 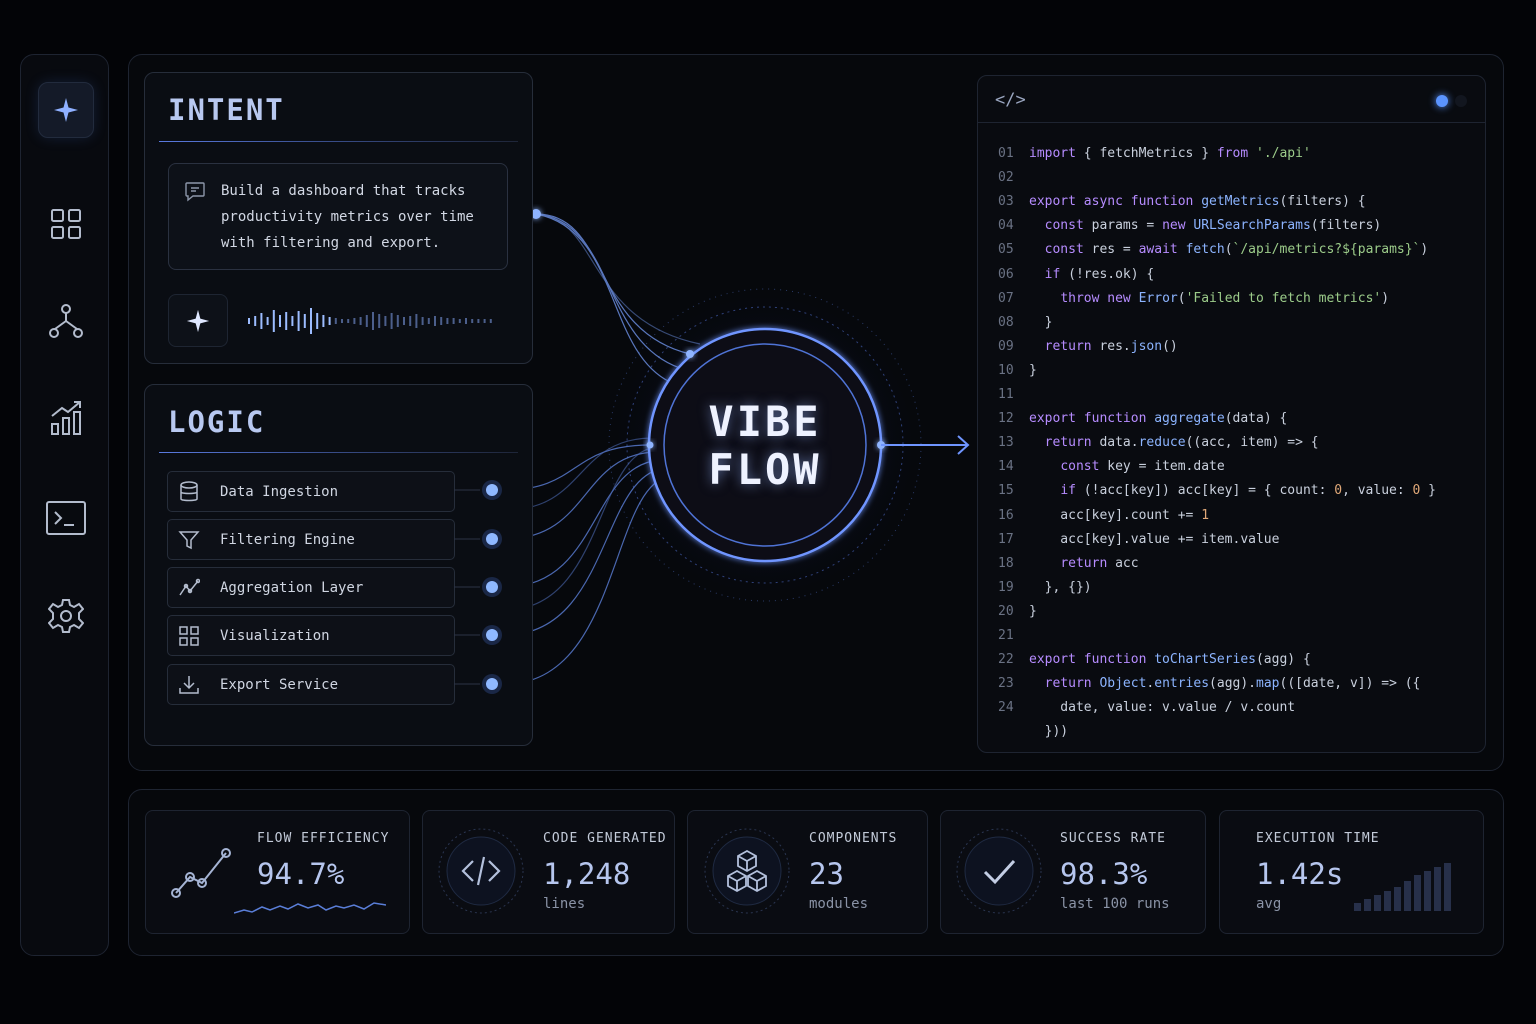 I want to click on logic-divider, so click(x=338, y=452).